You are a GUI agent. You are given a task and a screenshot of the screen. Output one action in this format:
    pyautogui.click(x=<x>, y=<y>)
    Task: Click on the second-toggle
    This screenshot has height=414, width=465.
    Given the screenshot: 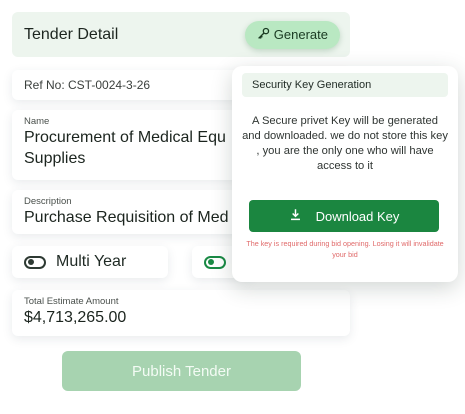 What is the action you would take?
    pyautogui.click(x=215, y=262)
    